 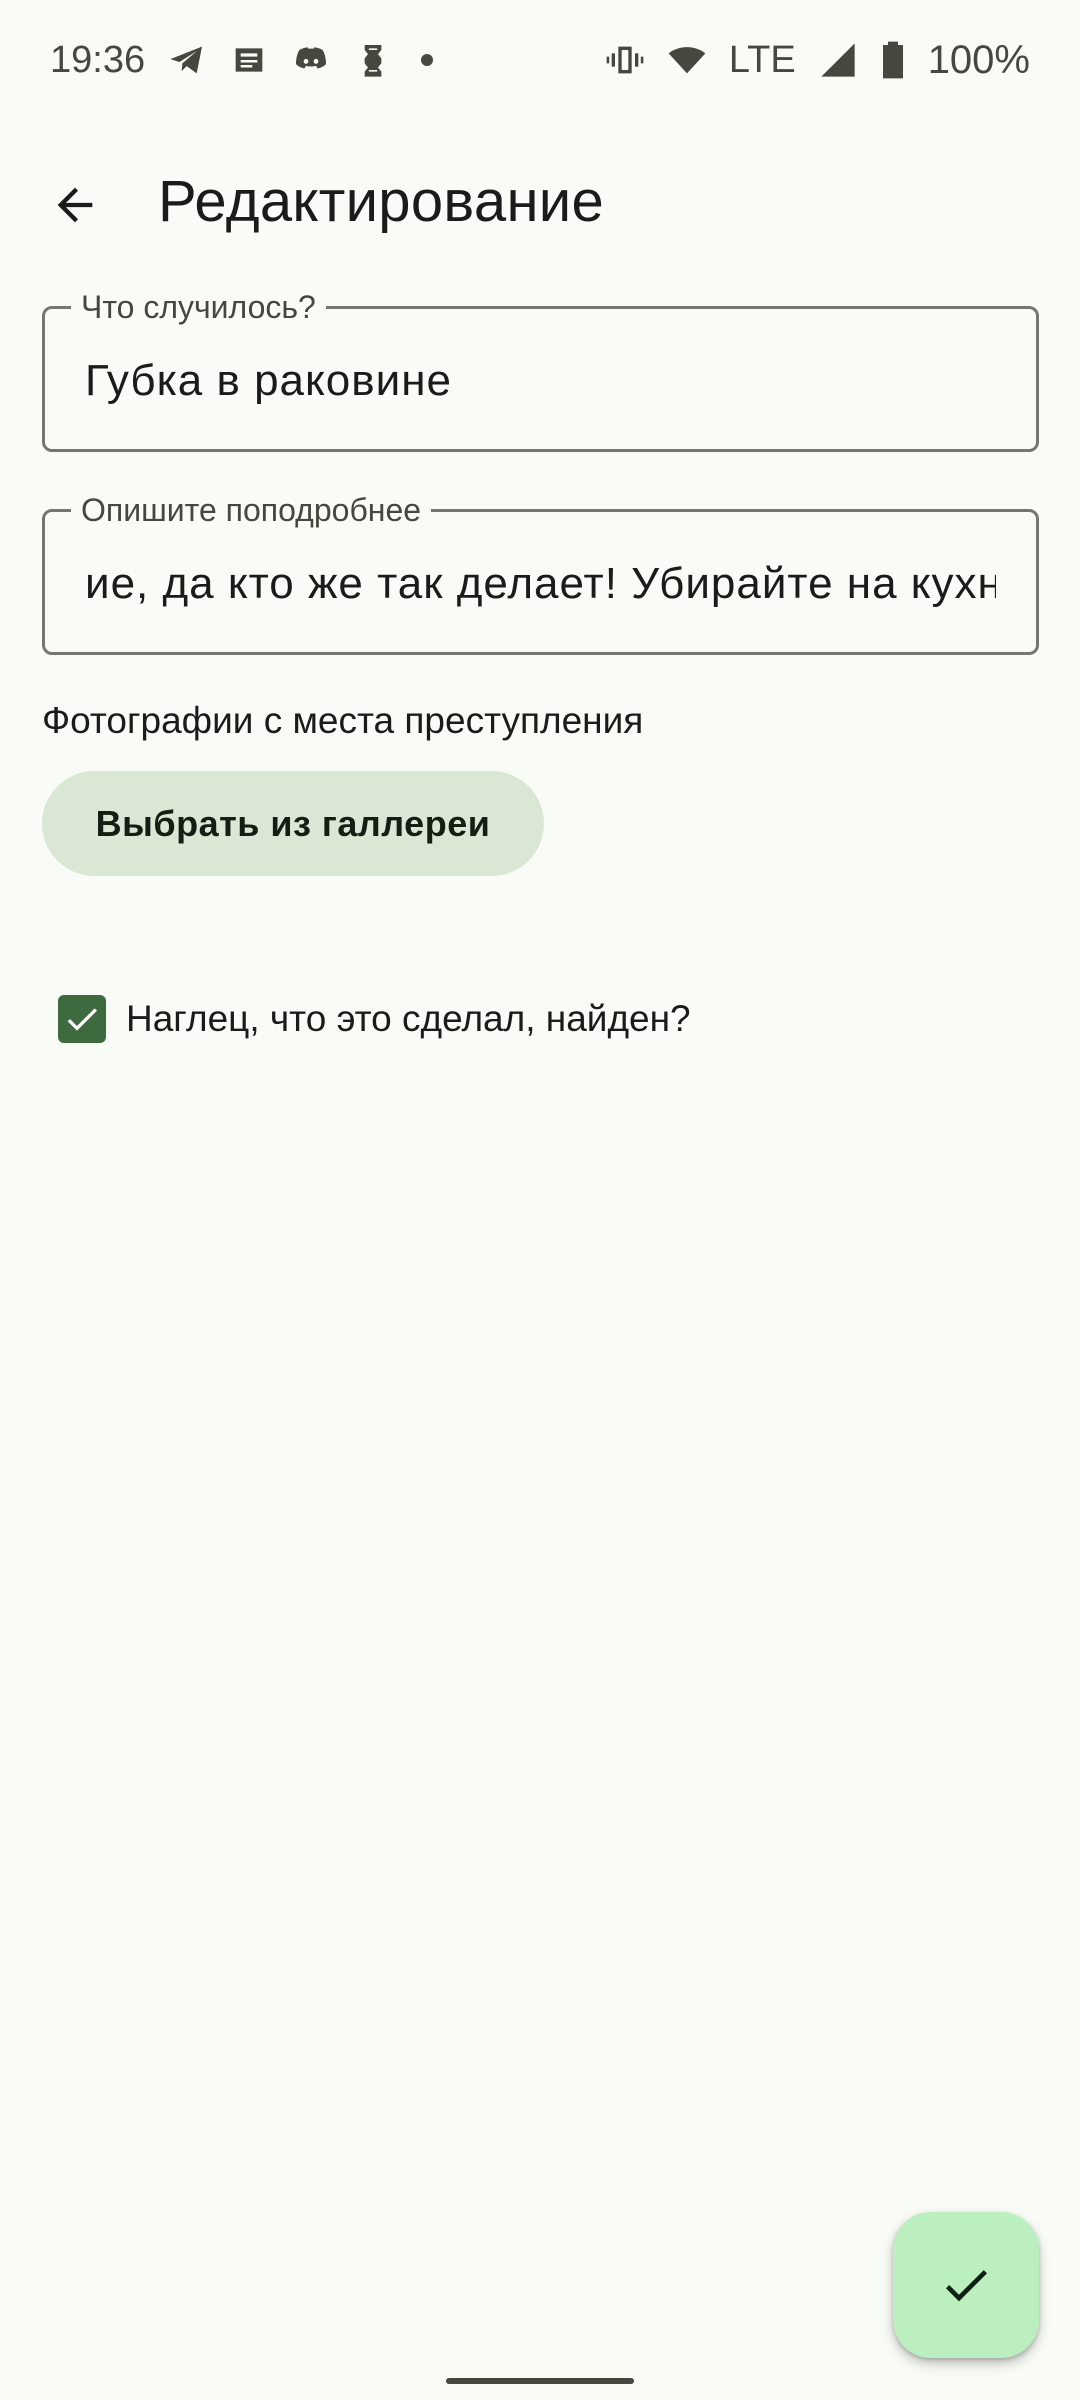 I want to click on news-icon, so click(x=249, y=60).